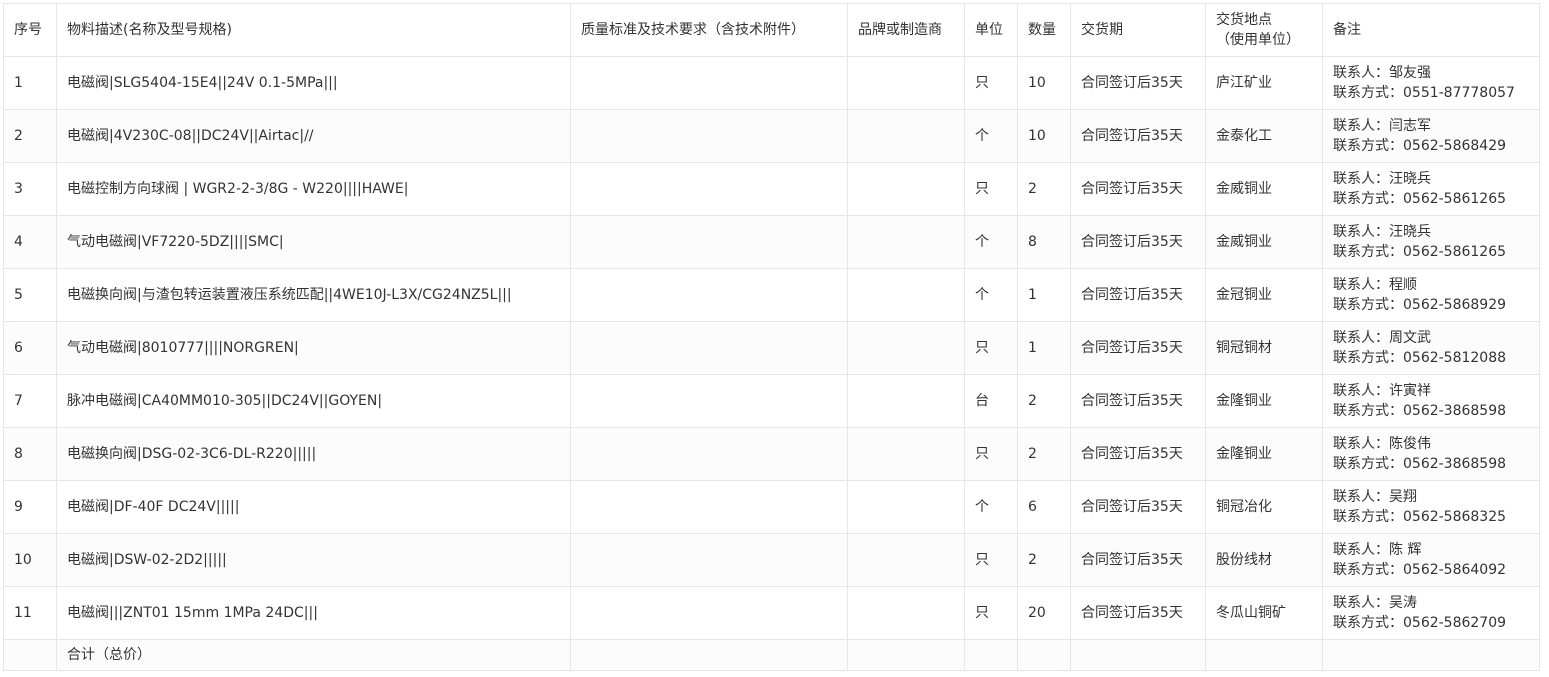  What do you see at coordinates (313, 560) in the screenshot?
I see `cell-description: 电磁阀|DSW-02-2D2|||||` at bounding box center [313, 560].